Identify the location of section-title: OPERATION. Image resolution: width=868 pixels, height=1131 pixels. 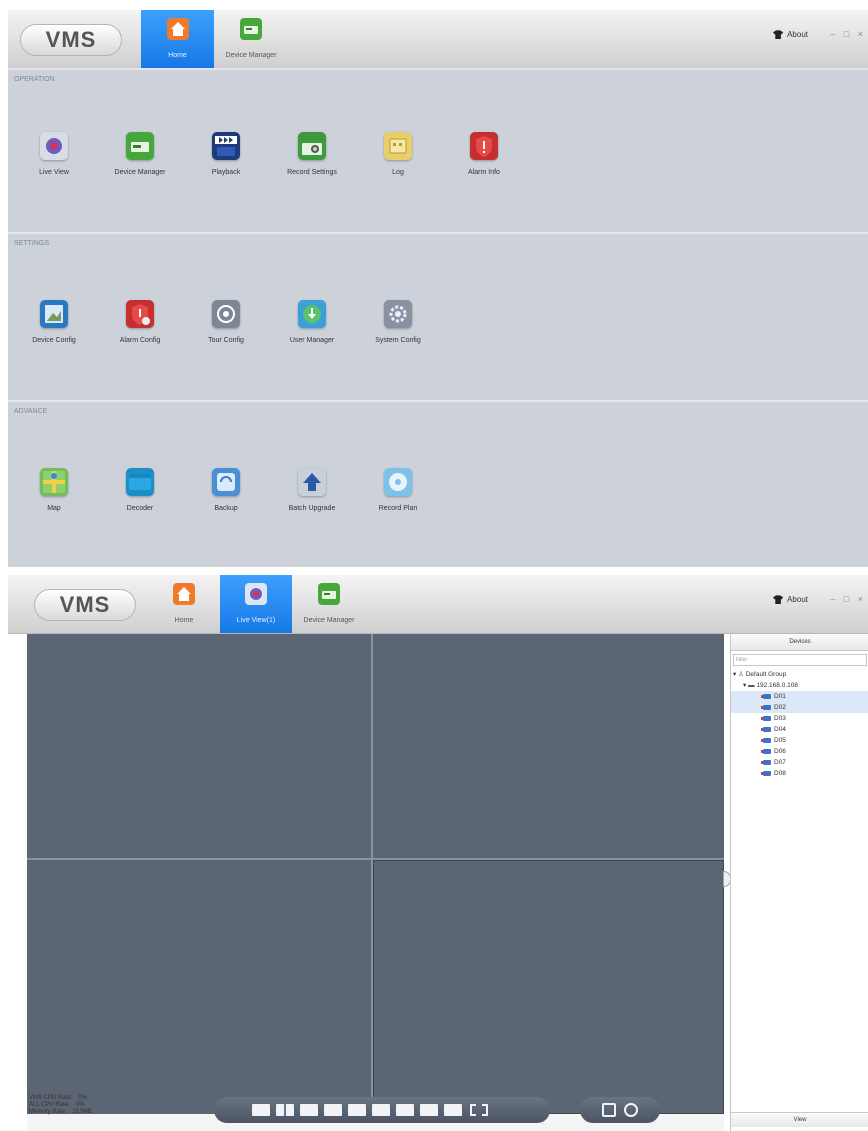
(34, 79).